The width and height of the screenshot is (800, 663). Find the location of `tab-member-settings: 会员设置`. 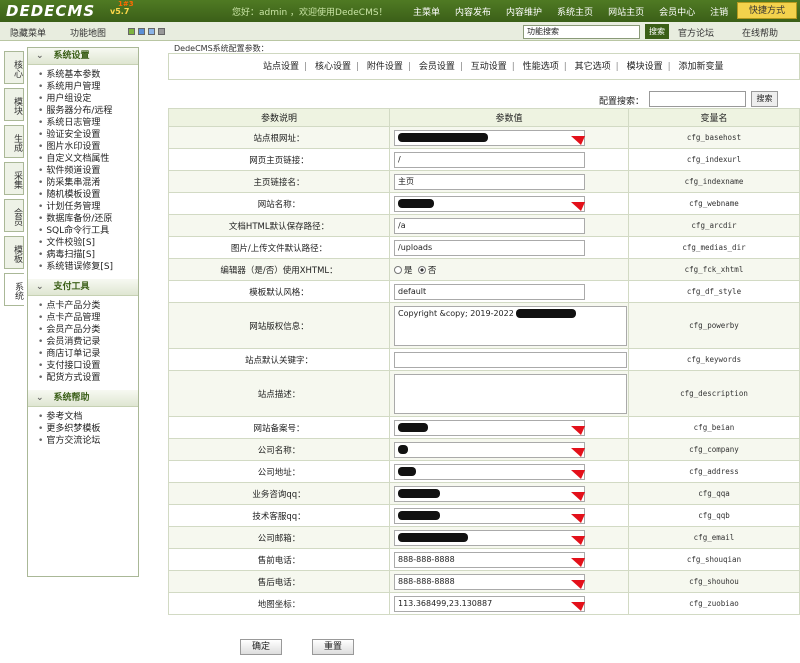

tab-member-settings: 会员设置 is located at coordinates (437, 67).